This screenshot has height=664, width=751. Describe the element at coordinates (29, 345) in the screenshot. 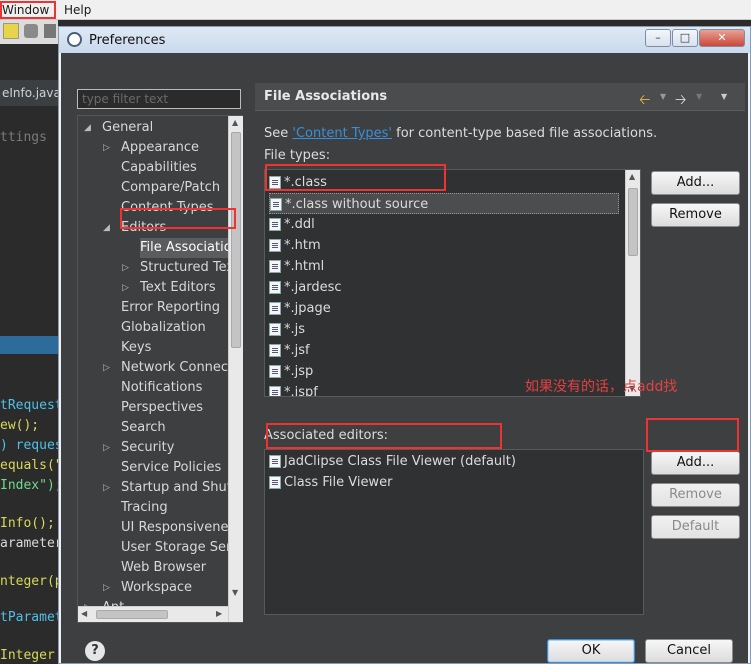

I see `current-line-highlight` at that location.